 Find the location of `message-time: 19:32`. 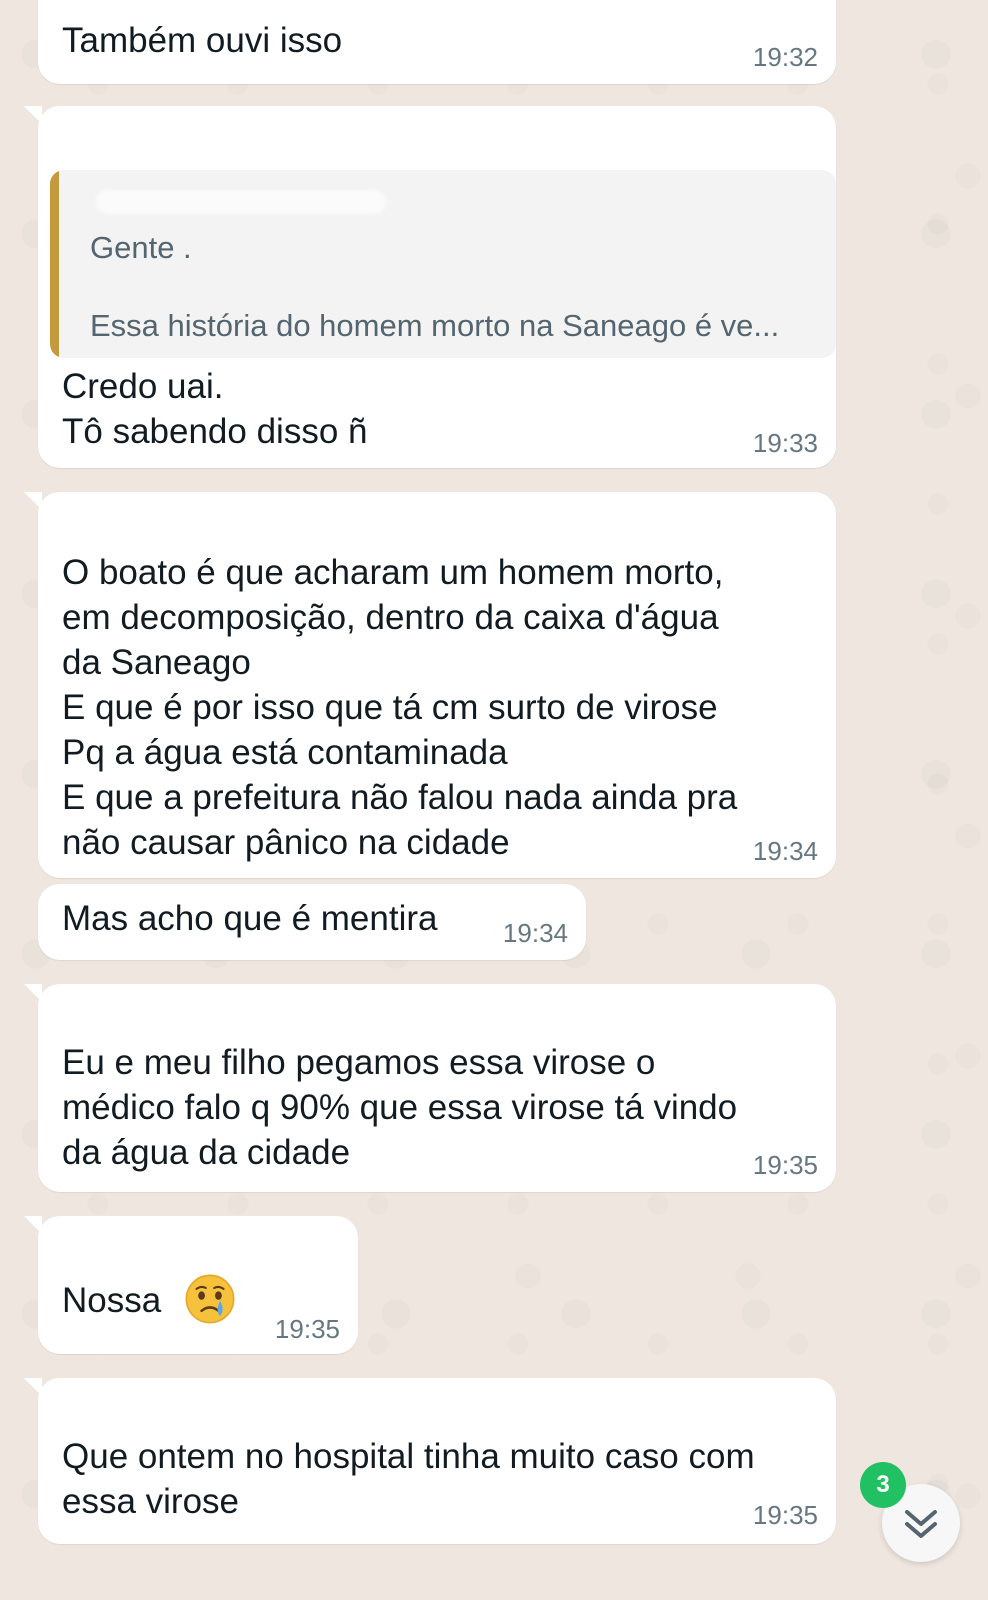

message-time: 19:32 is located at coordinates (785, 57).